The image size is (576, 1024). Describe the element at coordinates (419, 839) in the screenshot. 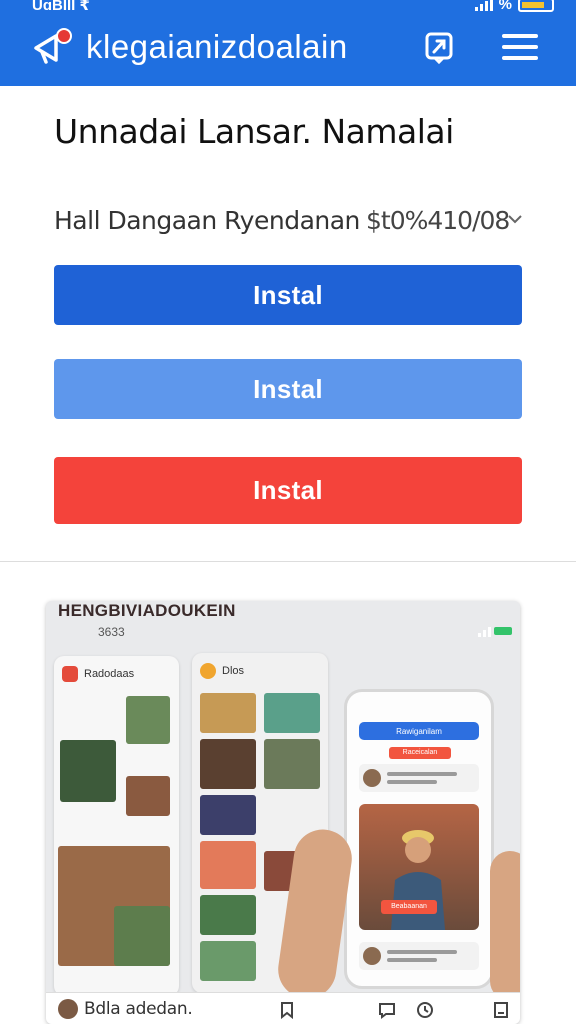

I see `phone-mockup: Rawiganilam Raceicalan Beabaanan` at that location.